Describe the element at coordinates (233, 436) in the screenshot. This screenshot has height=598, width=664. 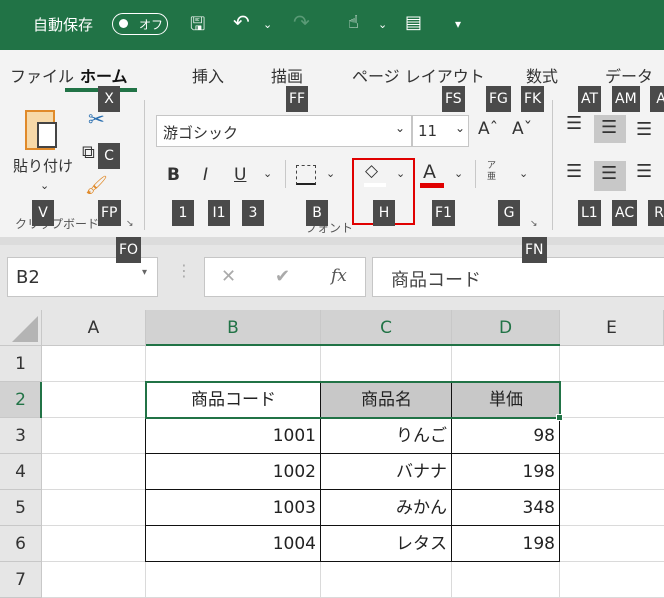
I see `data-cell: 1001` at that location.